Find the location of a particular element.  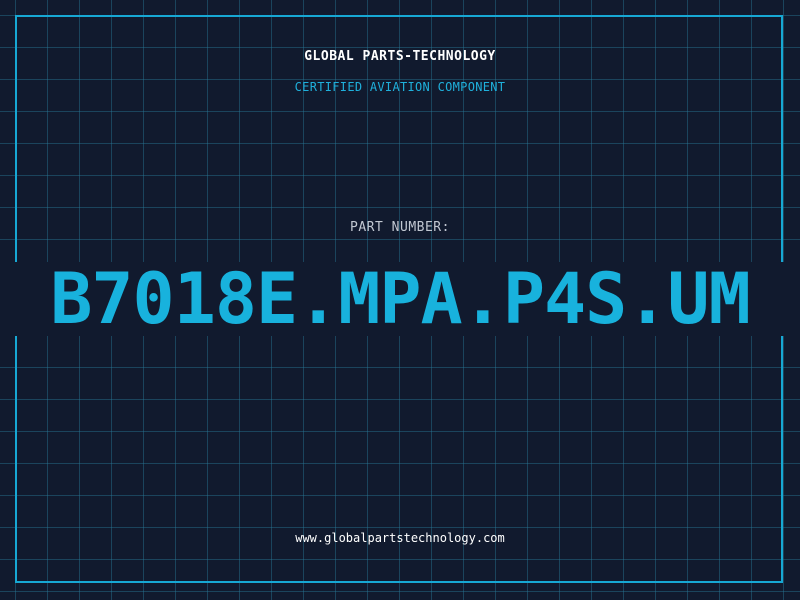

certification-subtitle: CERTIFIED AVIATION COMPONENT is located at coordinates (400, 87).